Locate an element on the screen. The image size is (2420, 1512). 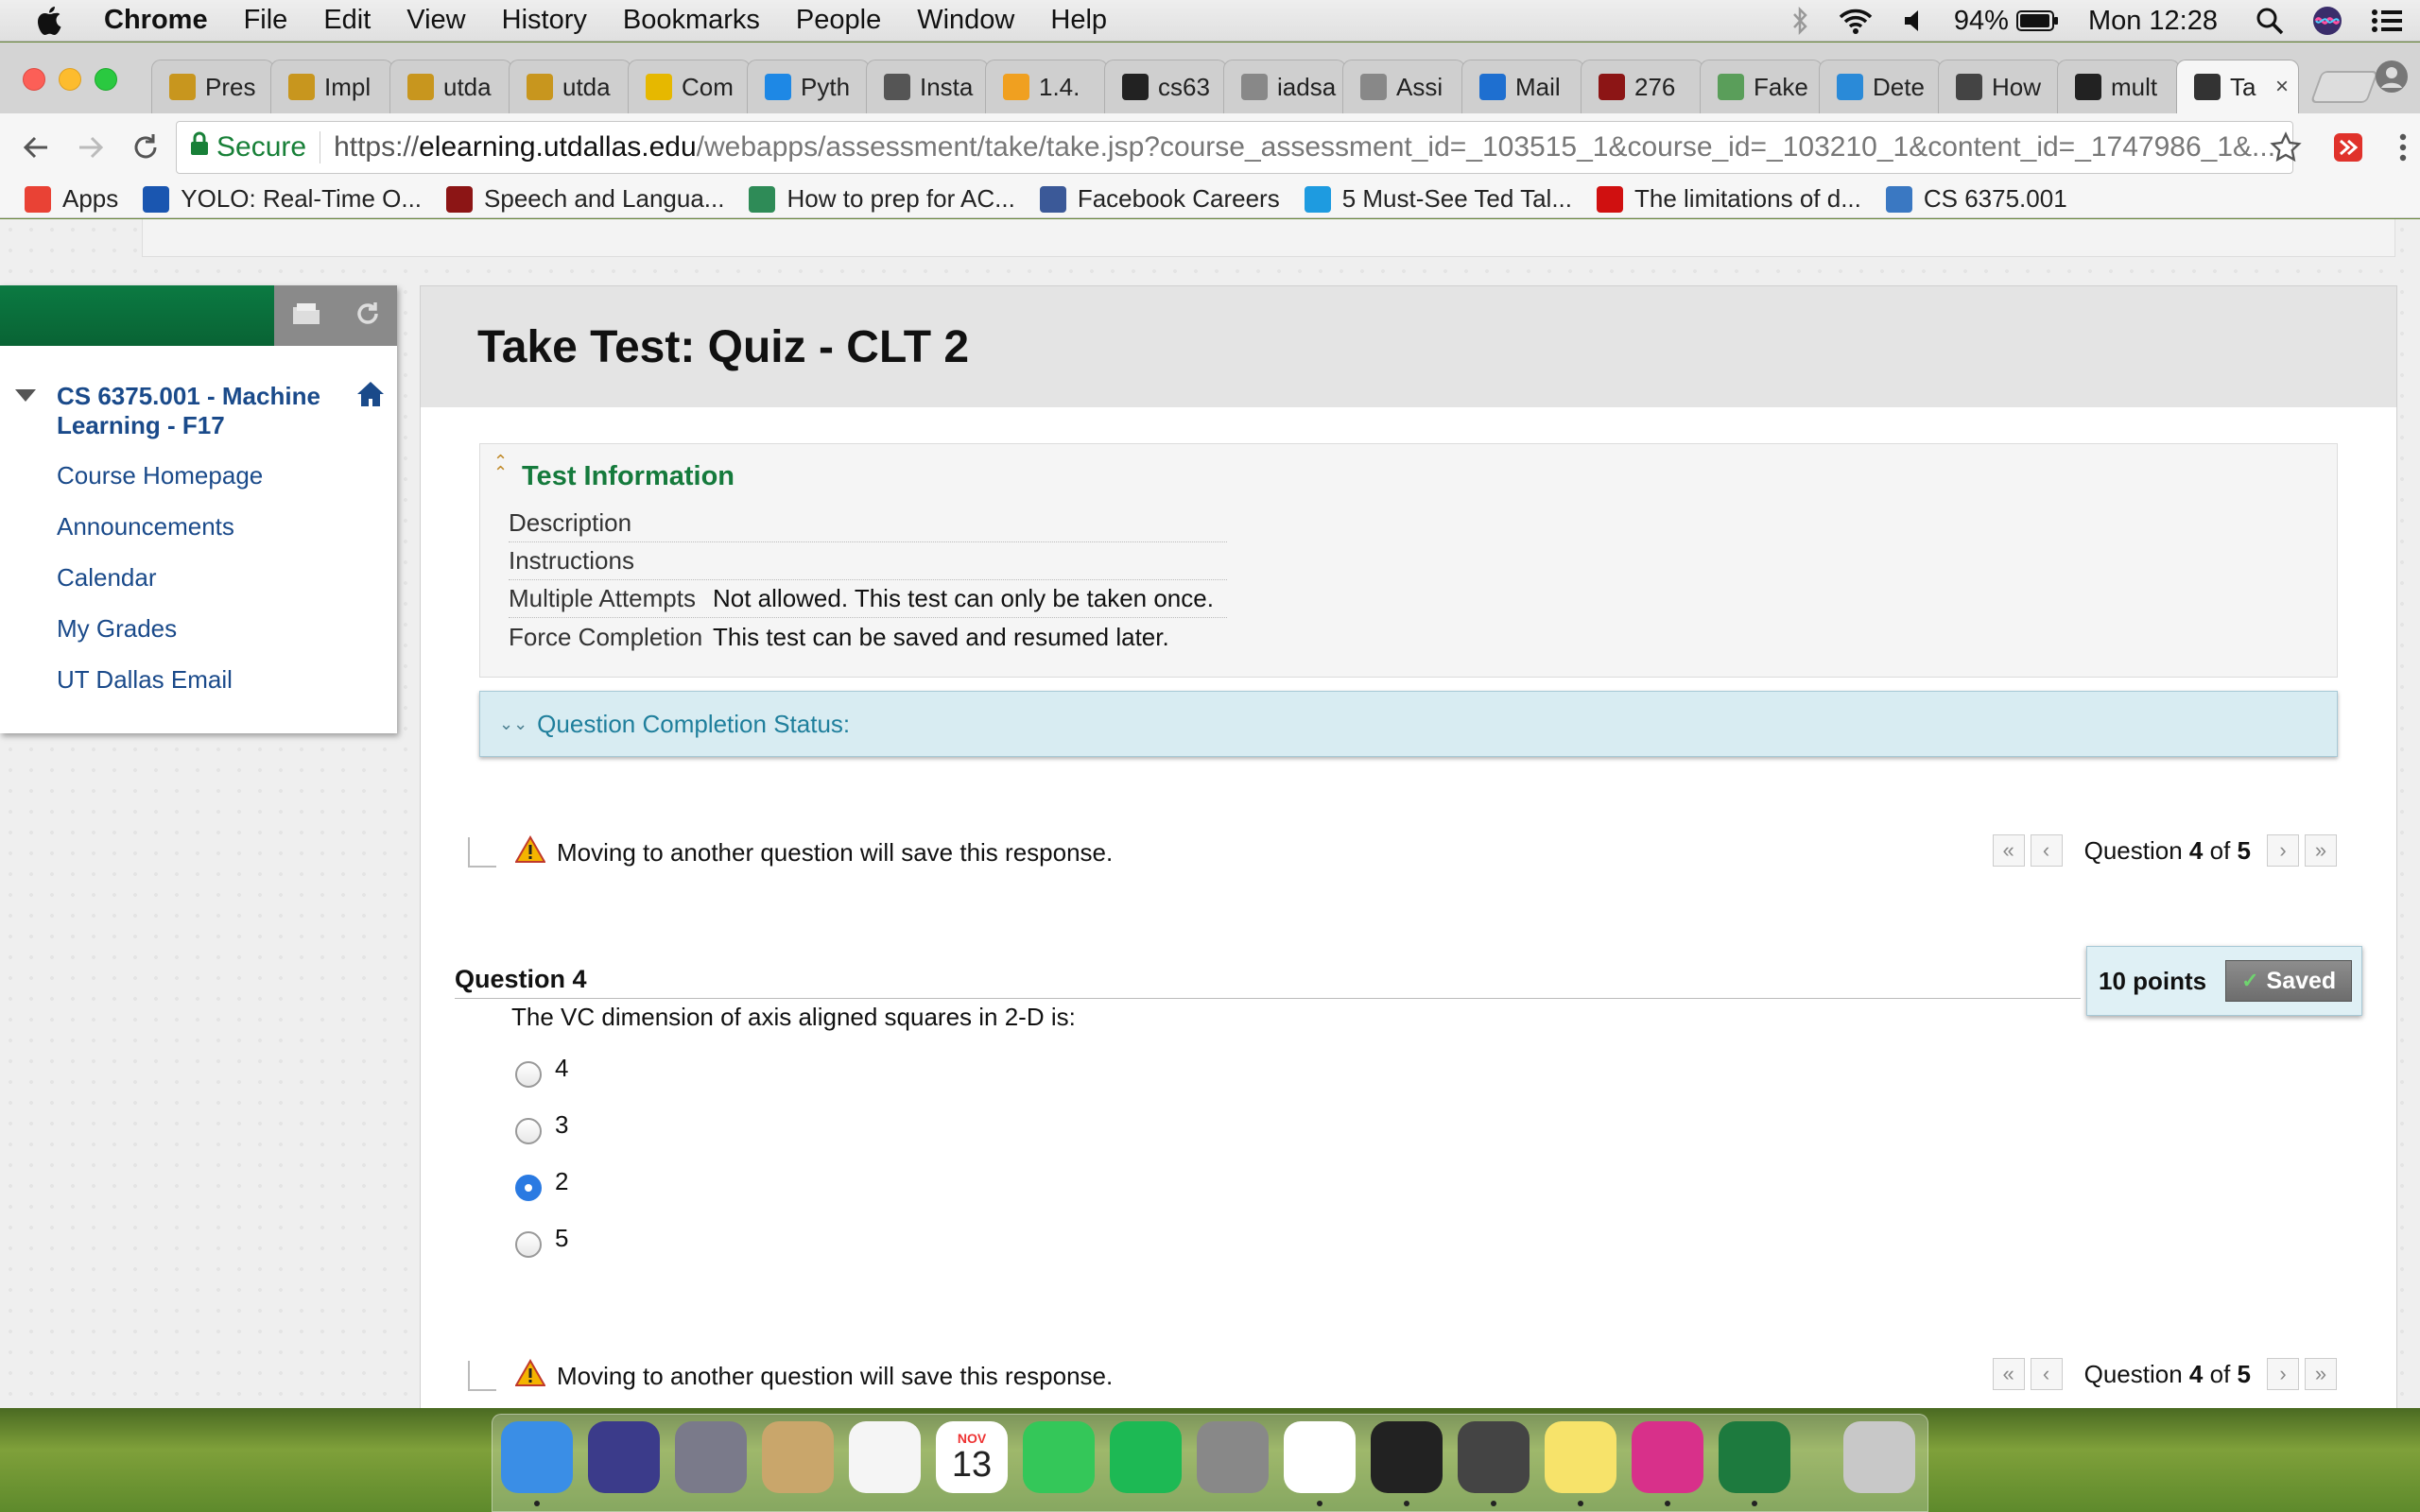
course-menu-header: CS 6375.001 - Machine Learning - F17 is located at coordinates (198, 411).